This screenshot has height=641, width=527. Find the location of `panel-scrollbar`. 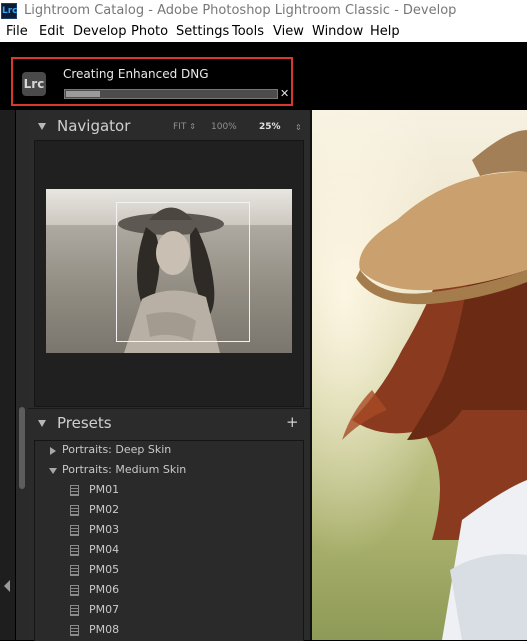

panel-scrollbar is located at coordinates (22, 375).